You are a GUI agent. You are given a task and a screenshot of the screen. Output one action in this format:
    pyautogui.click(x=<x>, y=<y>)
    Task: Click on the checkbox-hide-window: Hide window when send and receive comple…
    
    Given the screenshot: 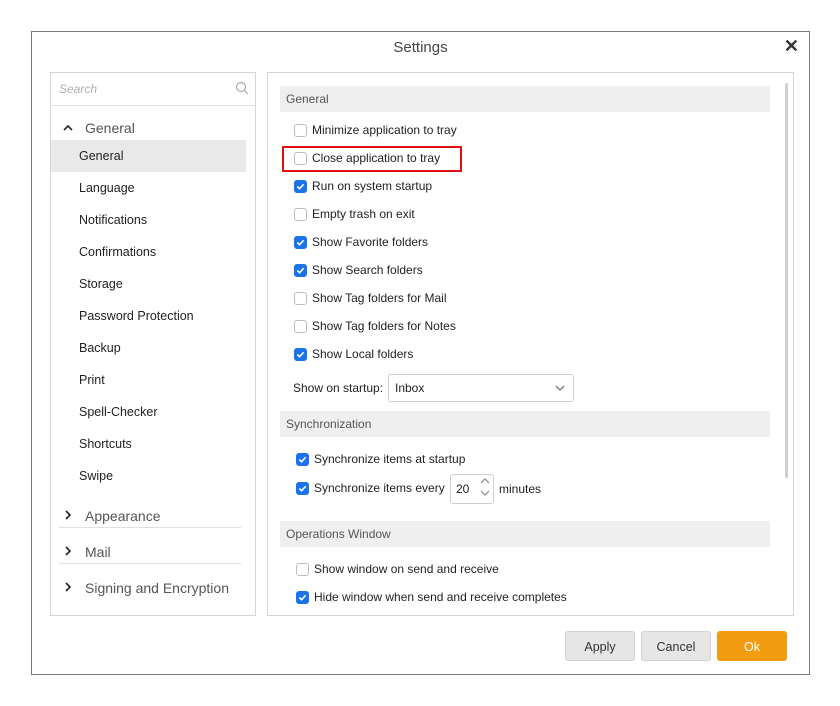 What is the action you would take?
    pyautogui.click(x=431, y=597)
    